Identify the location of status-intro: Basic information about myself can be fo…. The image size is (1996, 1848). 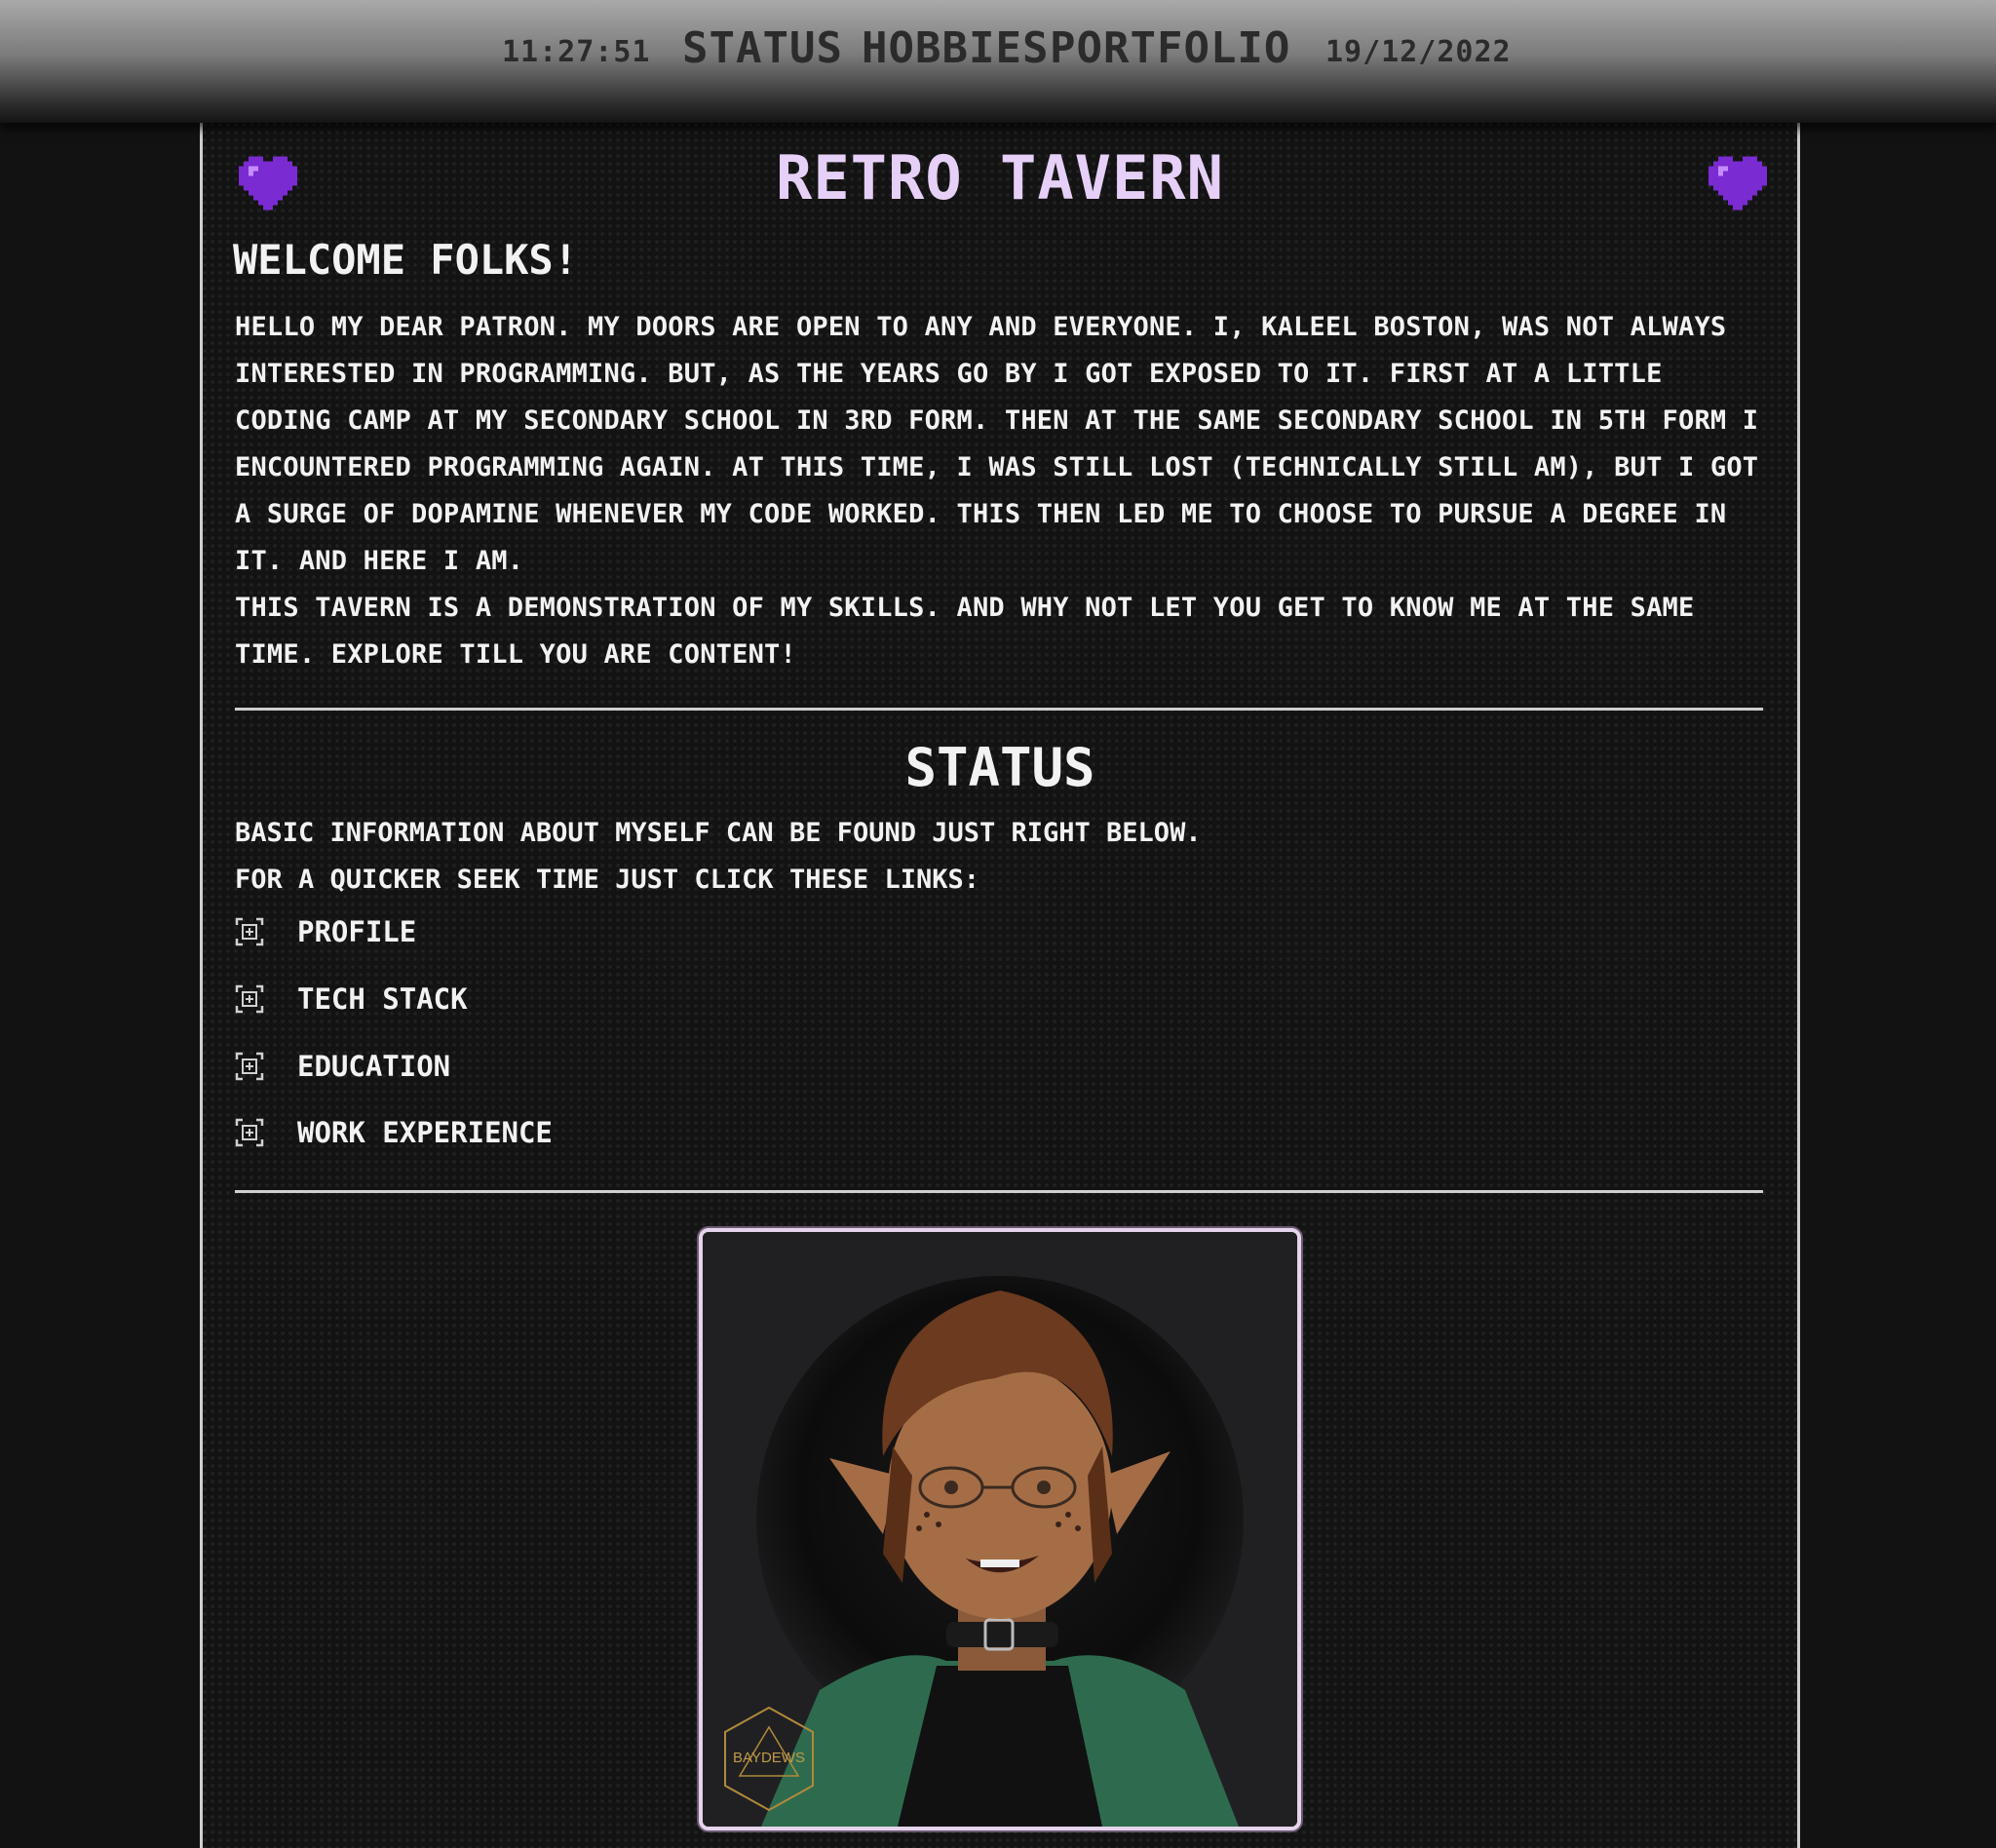
(718, 833).